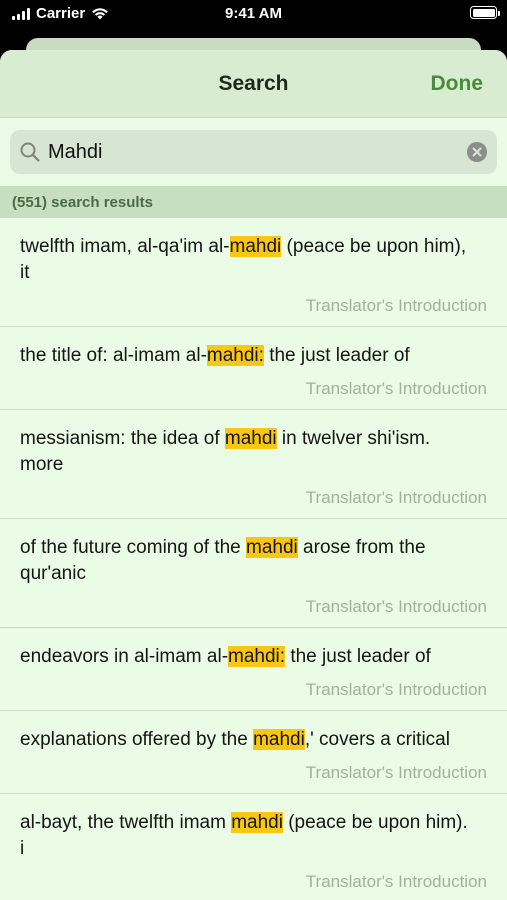  I want to click on results-count-header: (551) search results, so click(253, 202).